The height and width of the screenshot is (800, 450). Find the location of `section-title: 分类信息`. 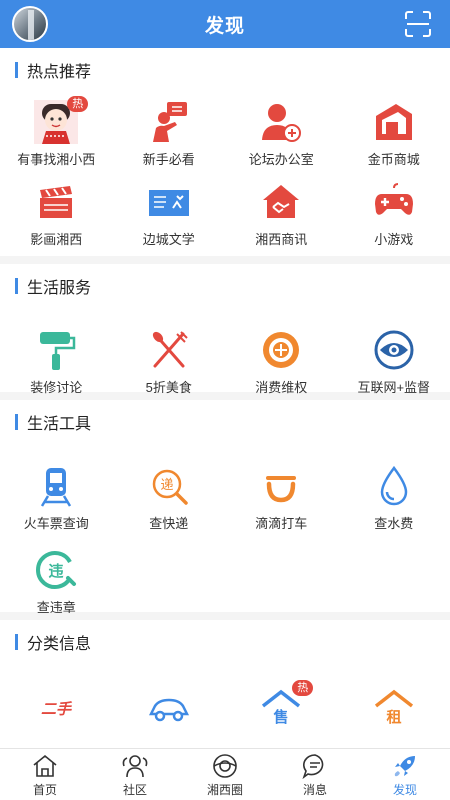

section-title: 分类信息 is located at coordinates (59, 644).